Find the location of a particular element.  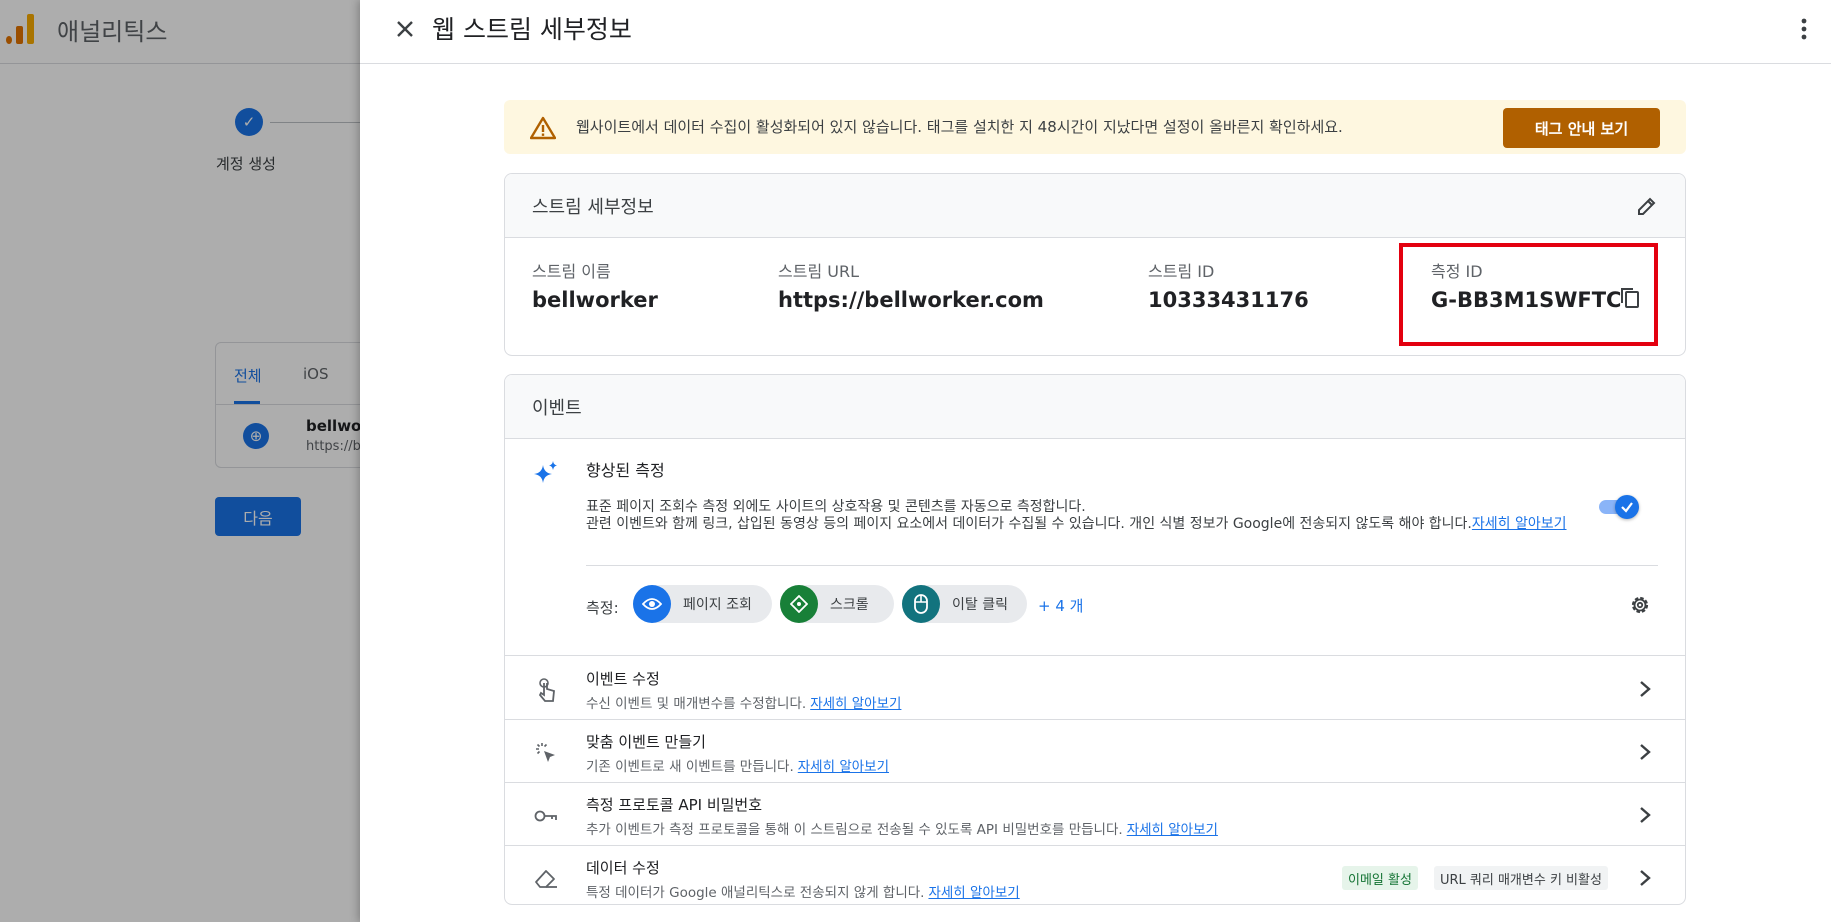

measurement-label: 측정: is located at coordinates (602, 608).